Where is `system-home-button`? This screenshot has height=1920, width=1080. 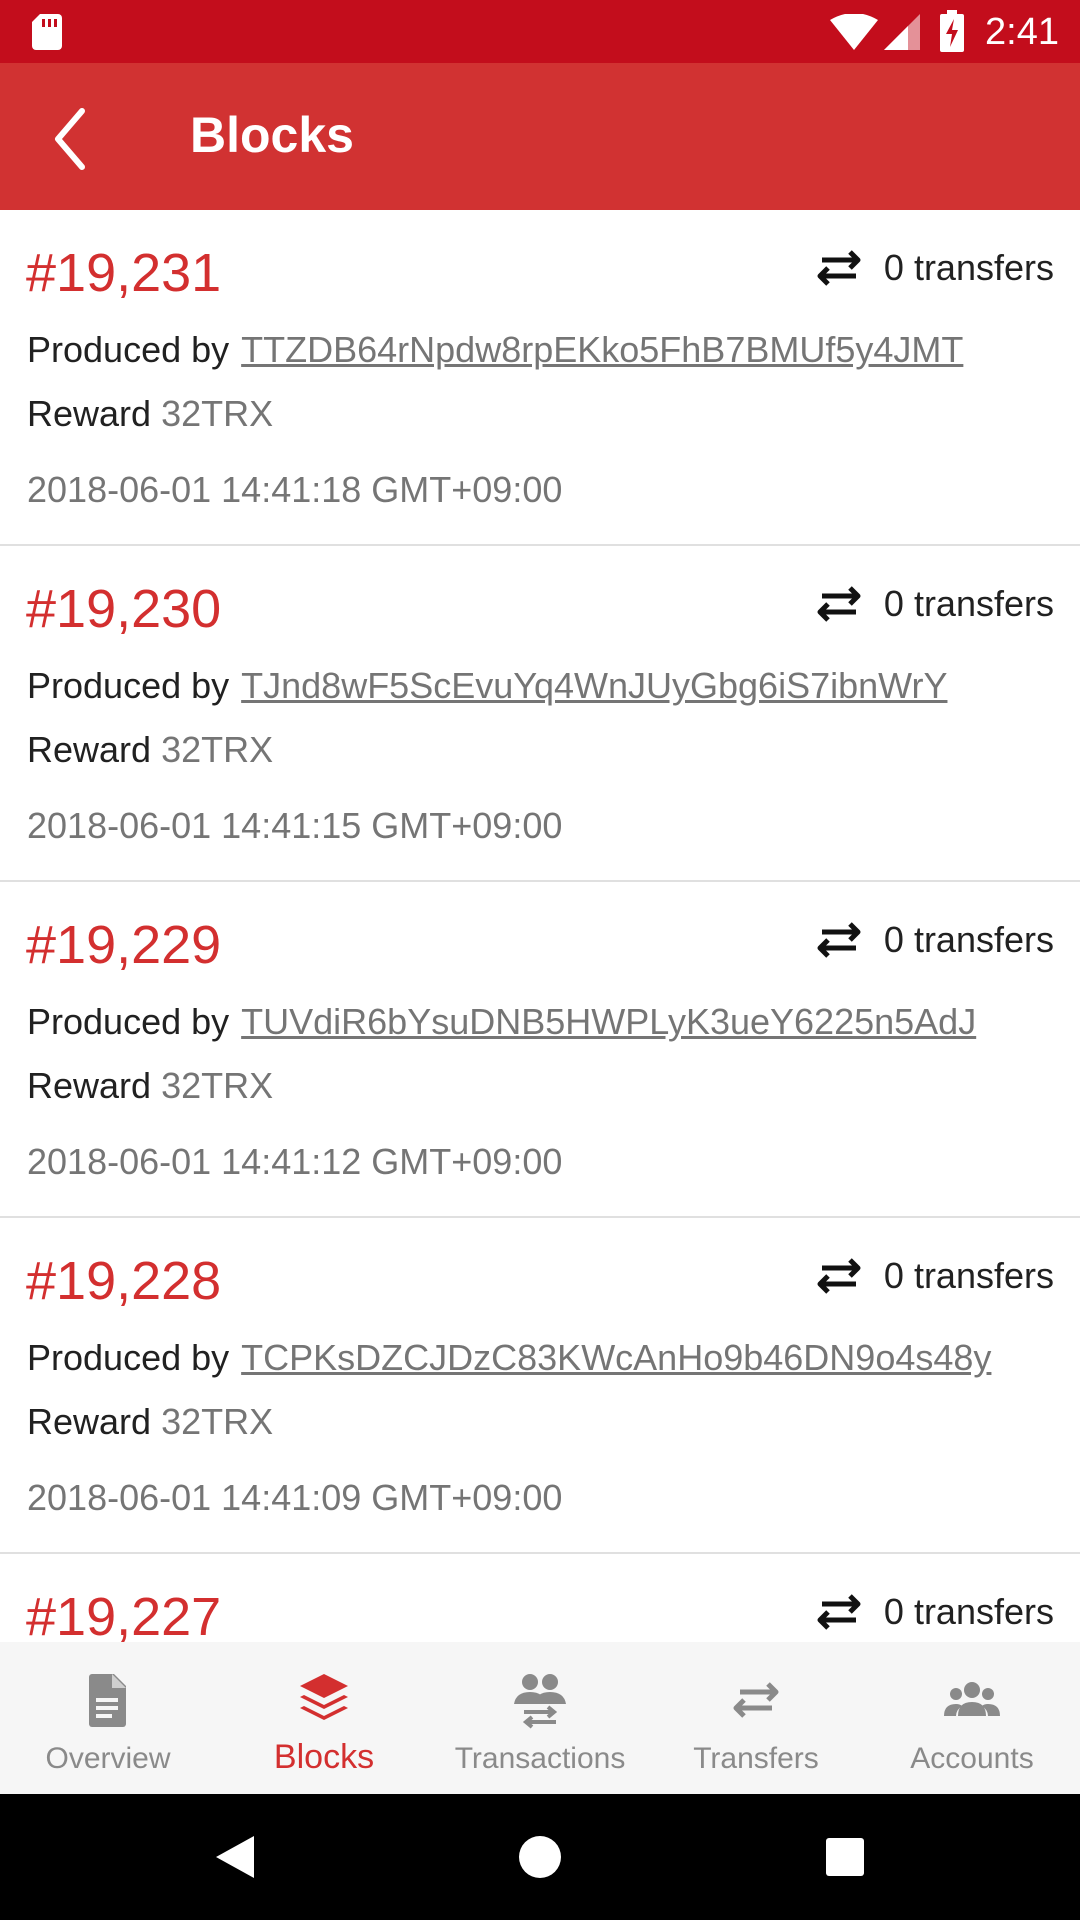
system-home-button is located at coordinates (540, 1857).